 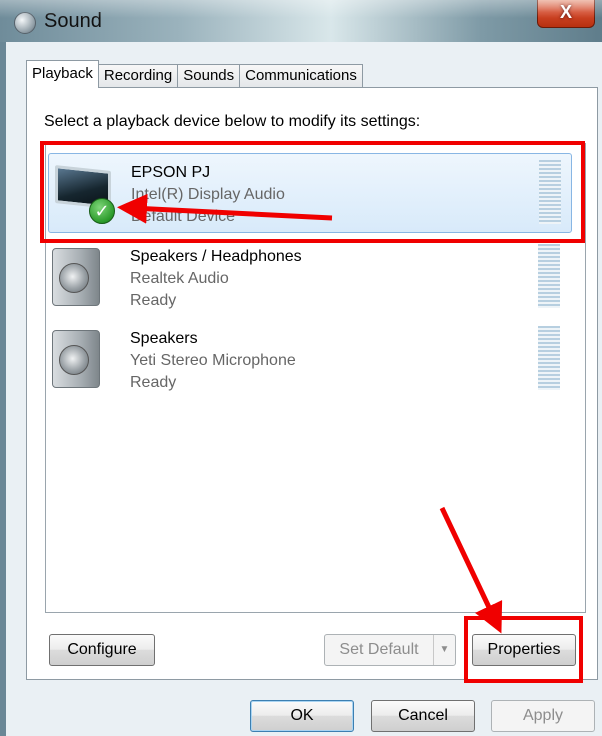 I want to click on annotation-arrow-to-device, so click(x=225, y=208).